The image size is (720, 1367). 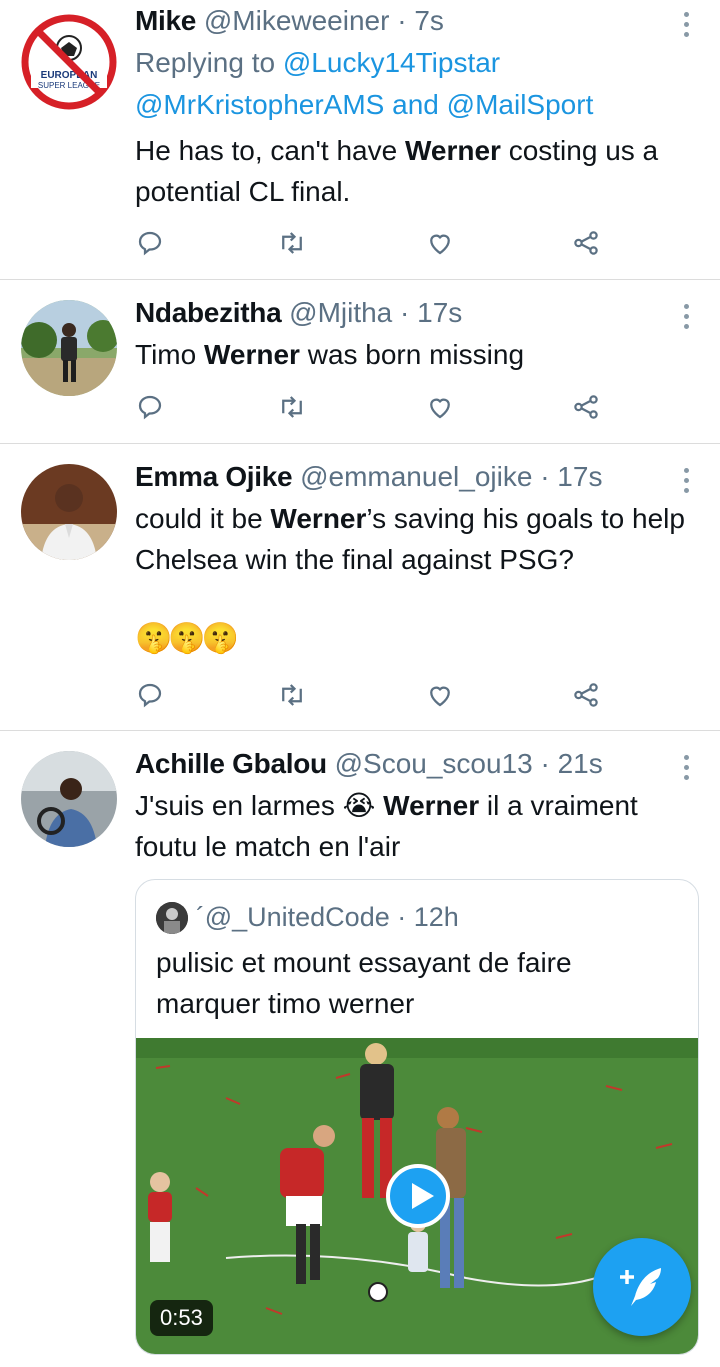 I want to click on timestamp: 7s, so click(x=429, y=20).